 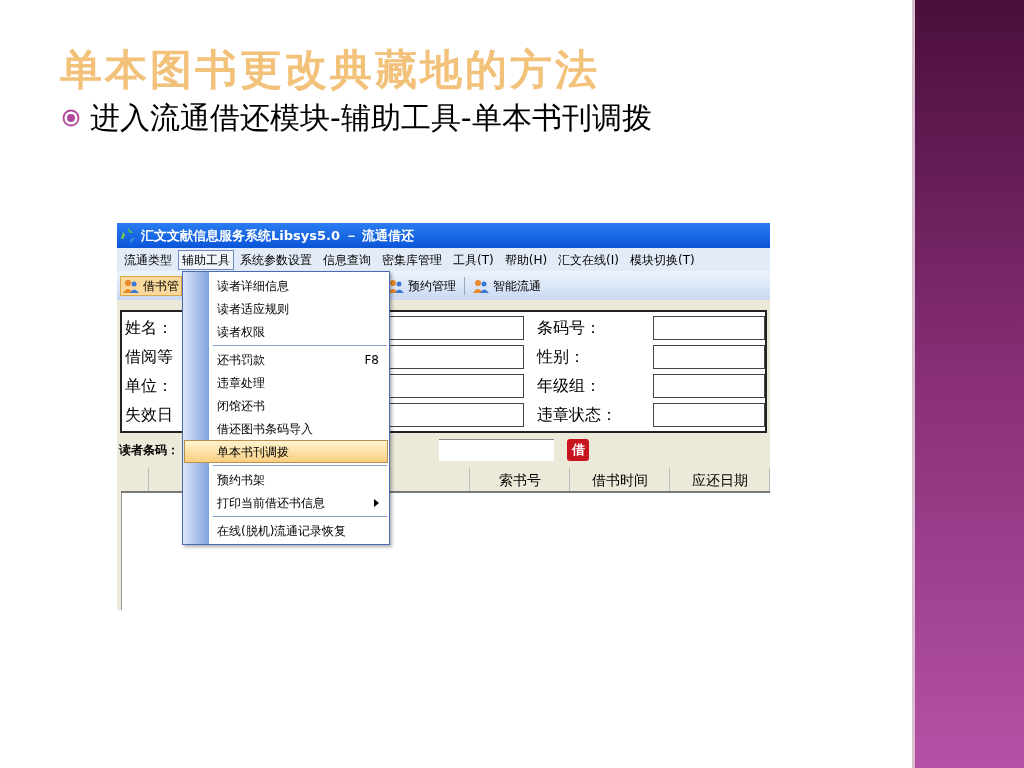 I want to click on dropdown-item: 借还图书条码导入, so click(x=286, y=428).